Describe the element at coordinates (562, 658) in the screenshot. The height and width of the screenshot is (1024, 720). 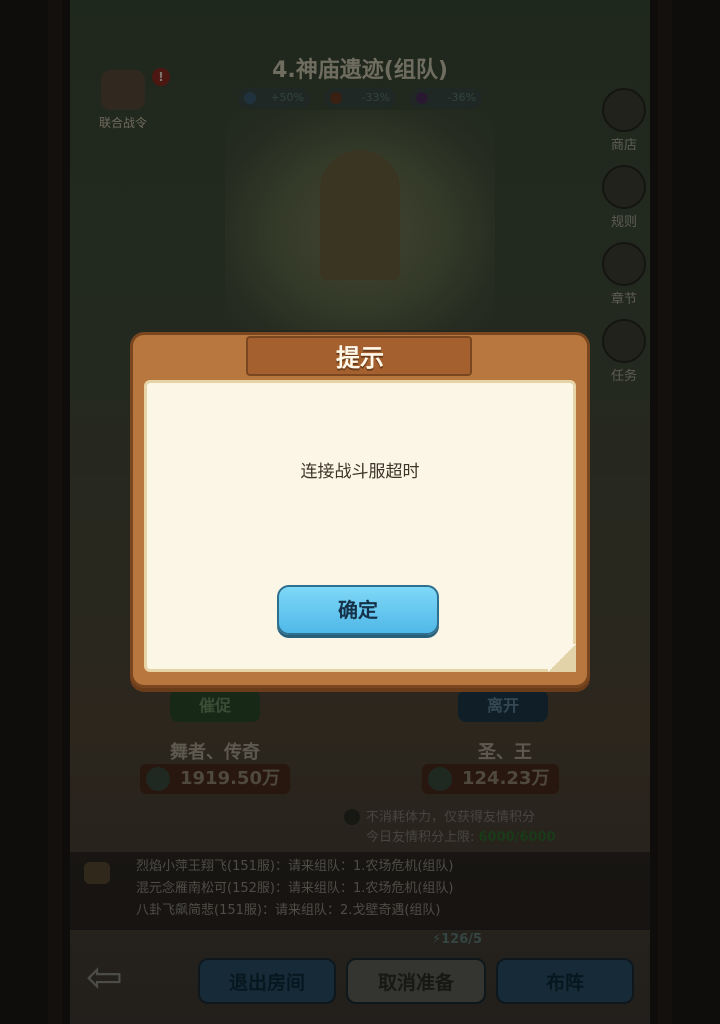
I see `paper-curl` at that location.